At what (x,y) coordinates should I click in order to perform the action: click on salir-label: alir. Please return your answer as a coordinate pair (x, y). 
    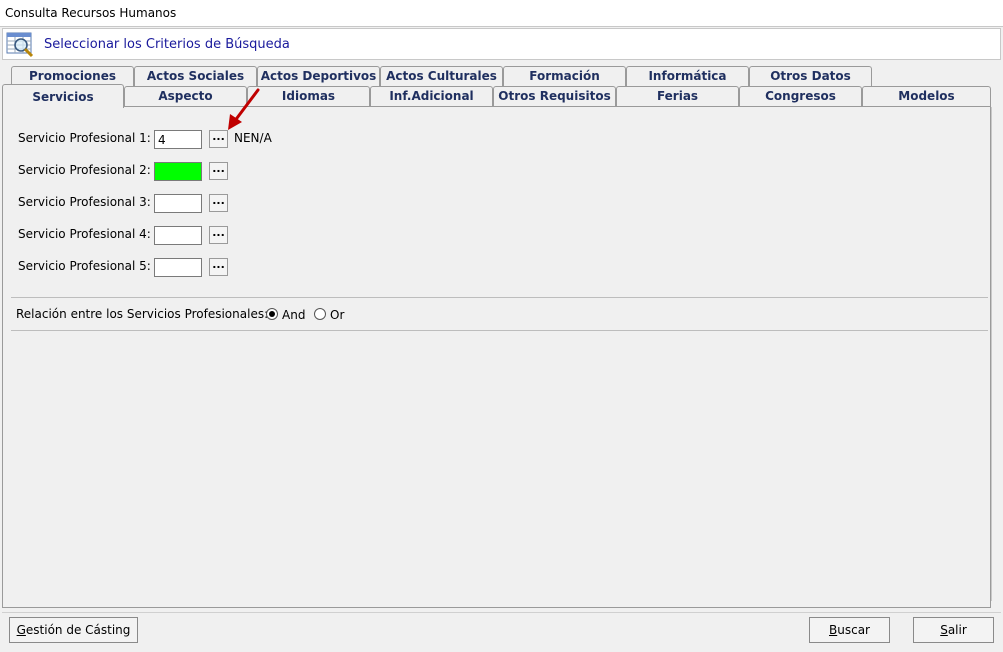
    Looking at the image, I should click on (957, 630).